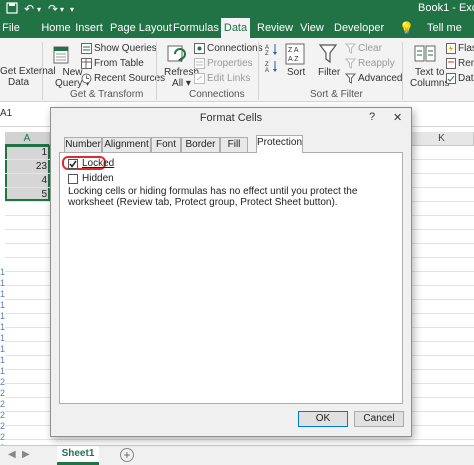  Describe the element at coordinates (166, 144) in the screenshot. I see `tab-font: Font` at that location.